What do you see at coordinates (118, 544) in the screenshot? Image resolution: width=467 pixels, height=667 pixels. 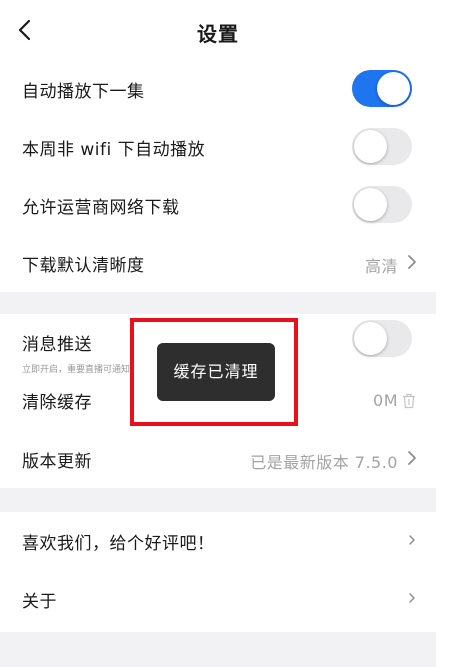 I see `setting-label: 喜欢我们，给个好评吧！` at bounding box center [118, 544].